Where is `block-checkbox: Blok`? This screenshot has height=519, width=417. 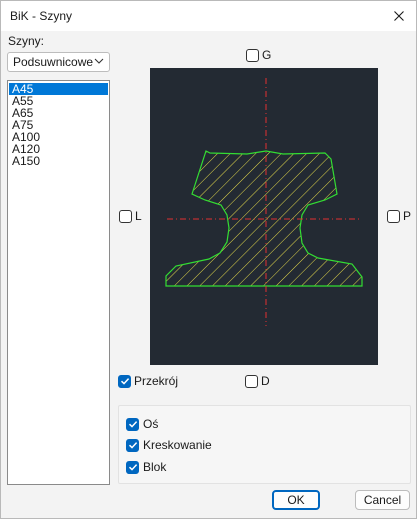 block-checkbox: Blok is located at coordinates (146, 467).